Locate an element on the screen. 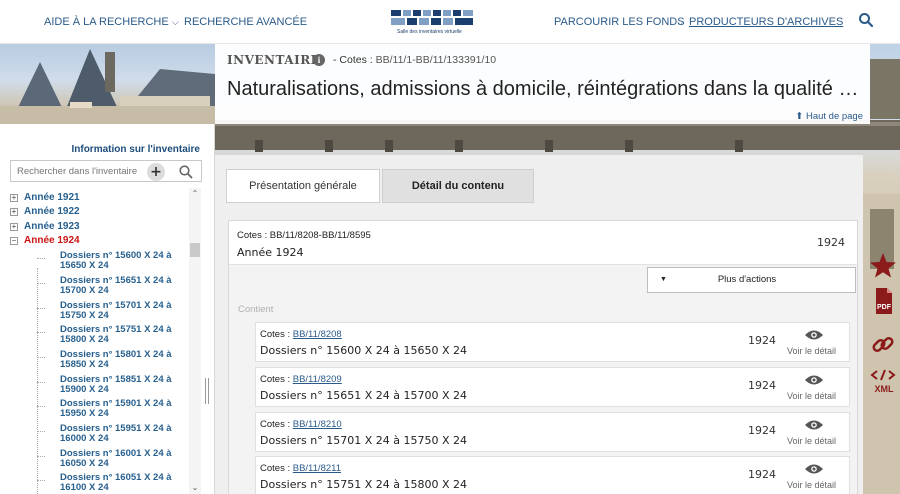 The image size is (900, 494). child-cotes: Cotes : BB/11/8209 is located at coordinates (301, 379).